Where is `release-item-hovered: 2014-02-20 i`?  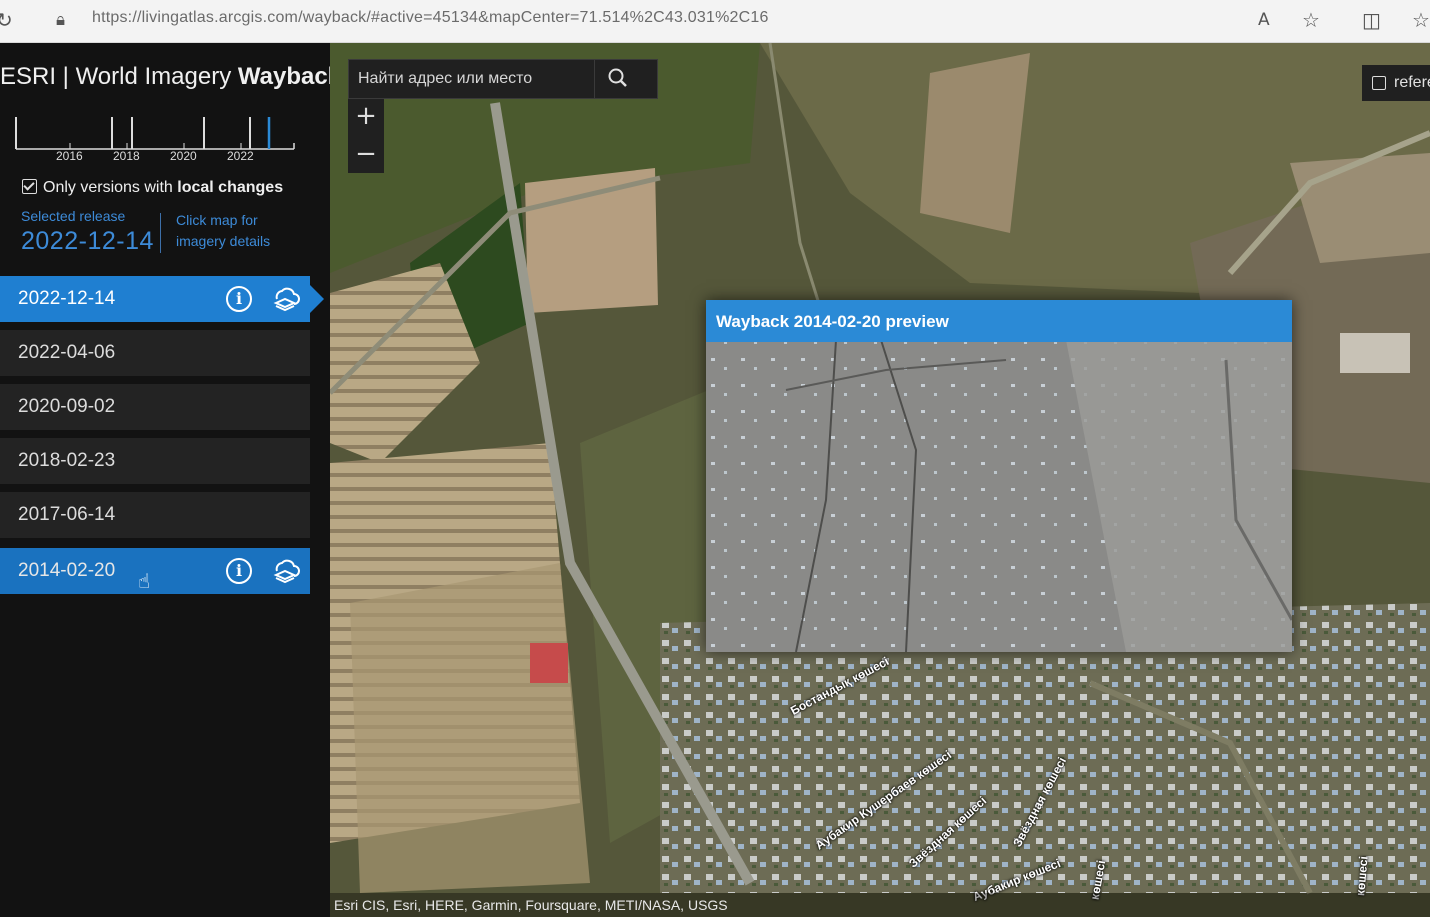 release-item-hovered: 2014-02-20 i is located at coordinates (155, 571).